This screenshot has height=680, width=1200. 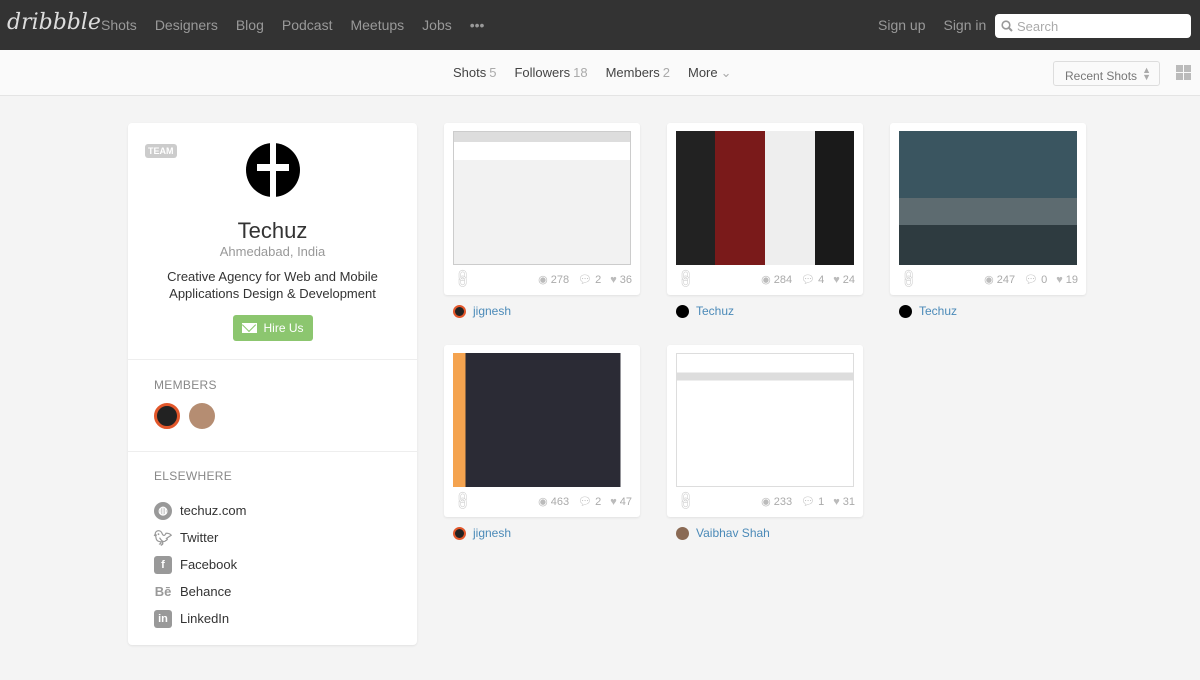 I want to click on comments: 💬︎ 1, so click(x=813, y=502).